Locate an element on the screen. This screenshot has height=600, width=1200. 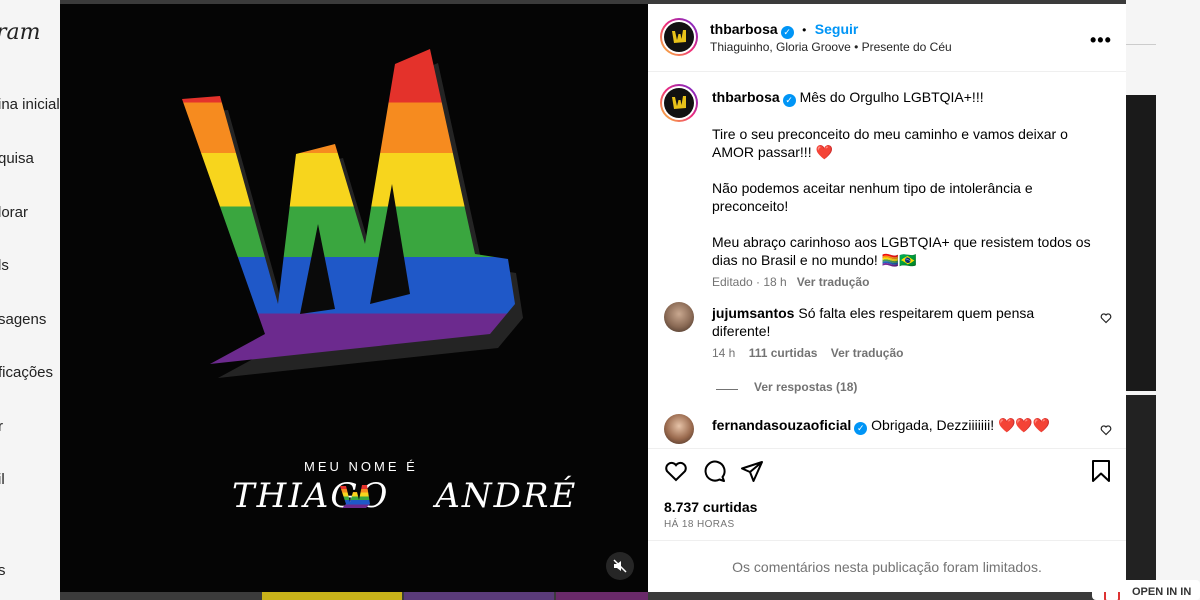
caption-edited-time: Editado · 18 h is located at coordinates (749, 282).